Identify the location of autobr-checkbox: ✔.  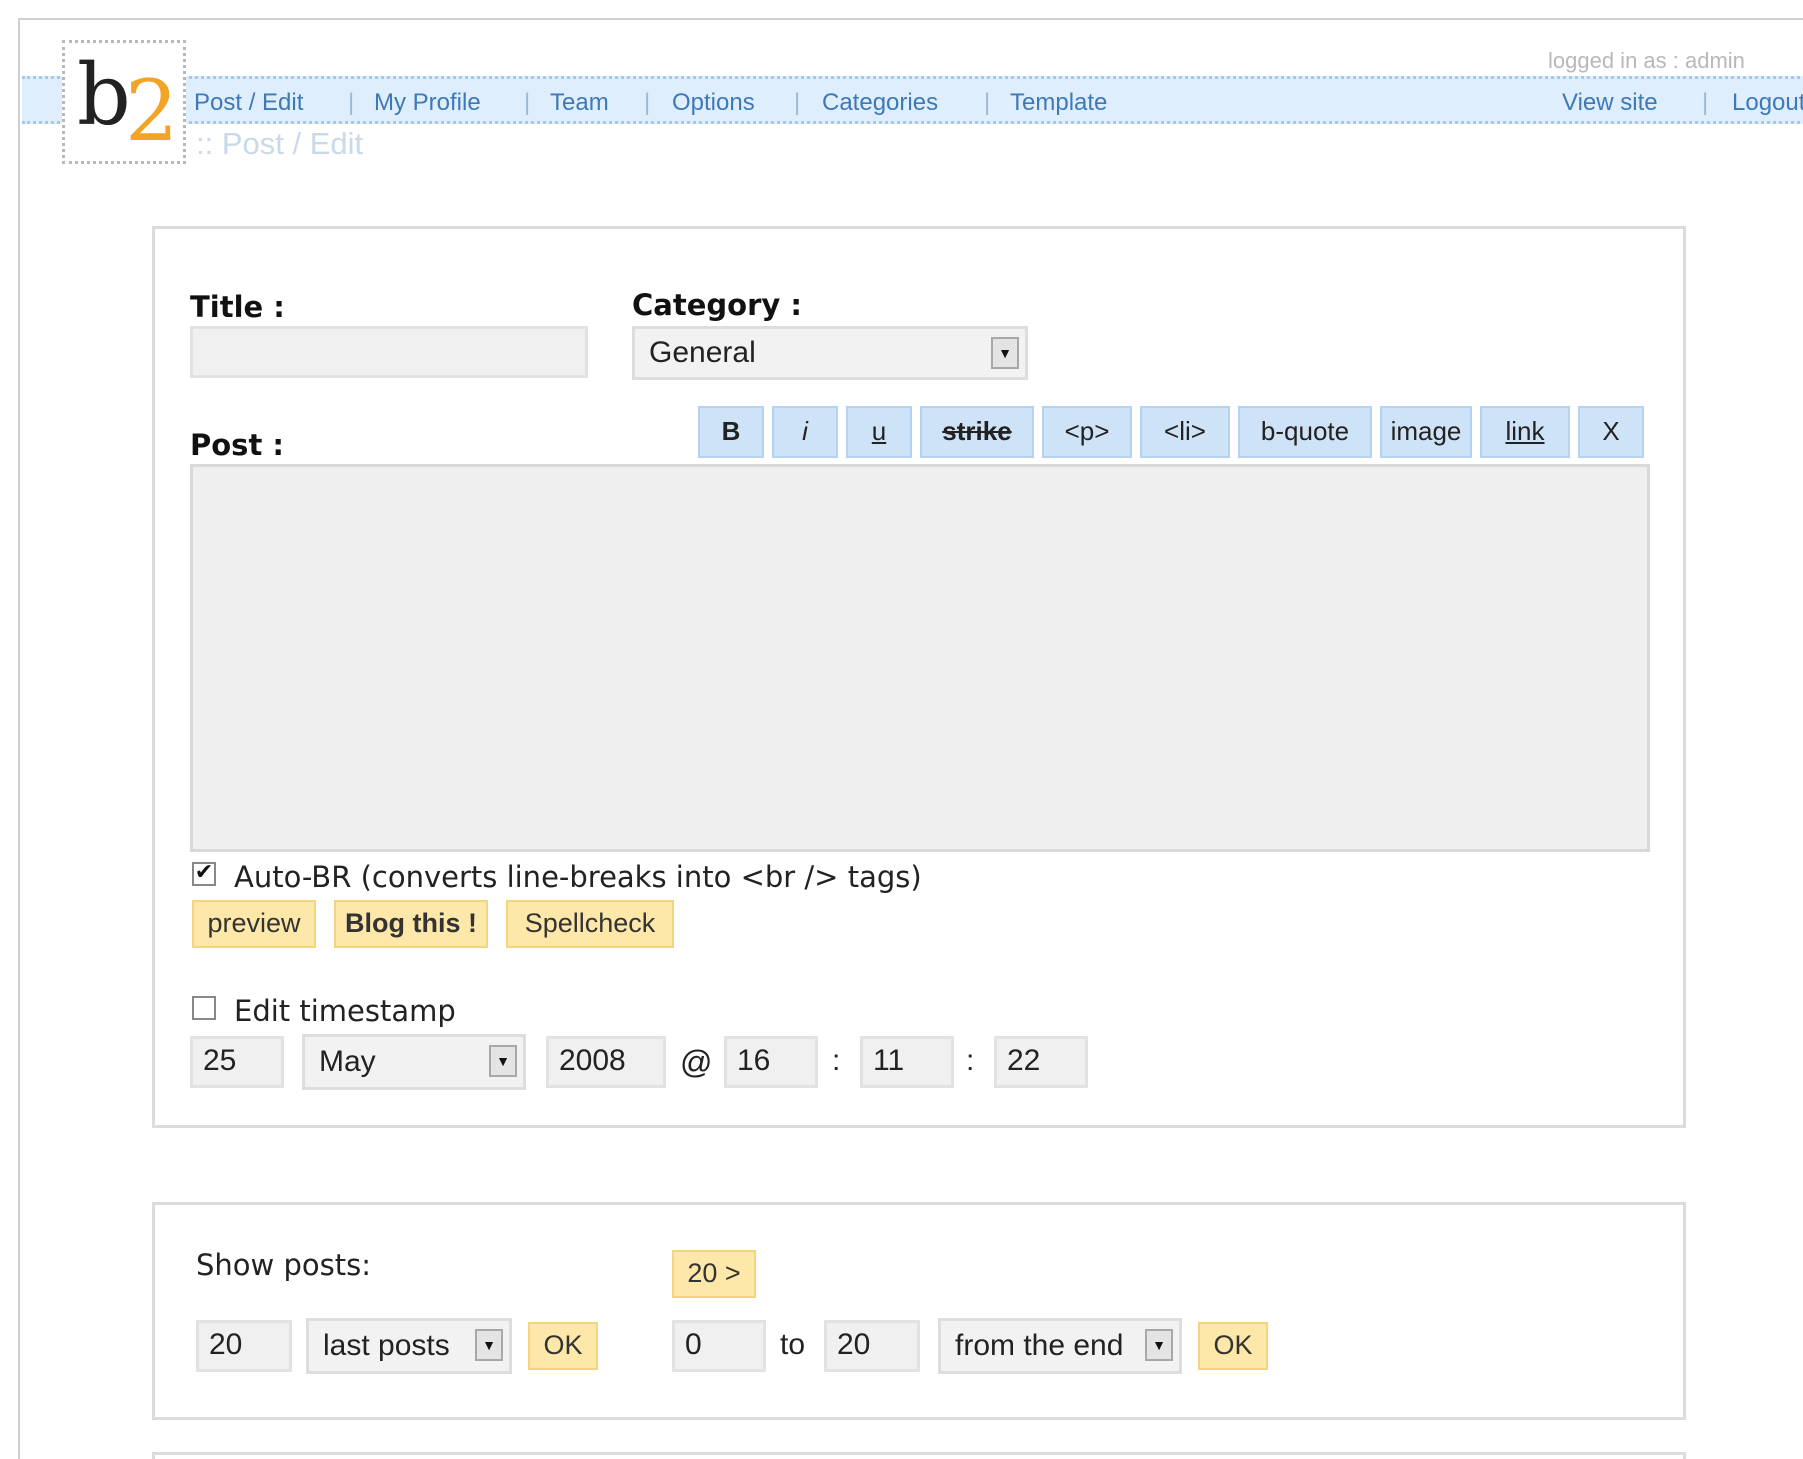
(204, 874).